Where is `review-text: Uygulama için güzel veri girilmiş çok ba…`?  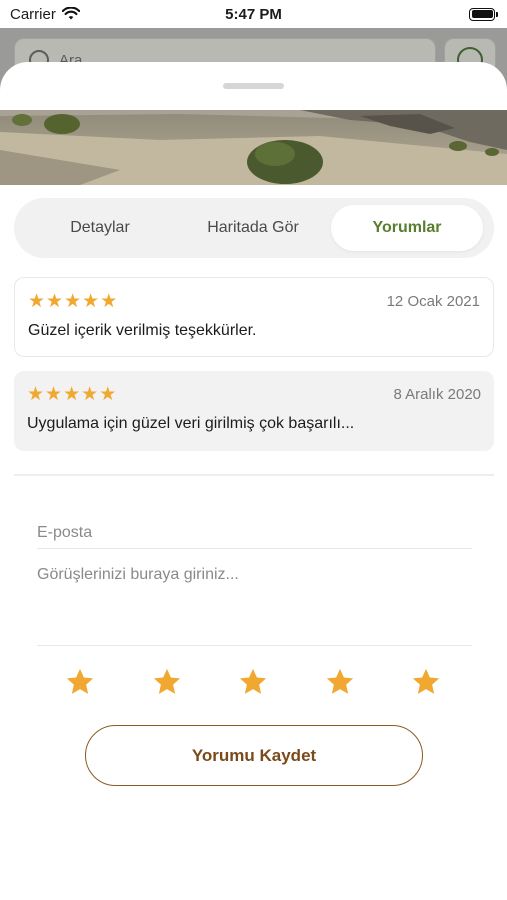 review-text: Uygulama için güzel veri girilmiş çok ba… is located at coordinates (191, 423).